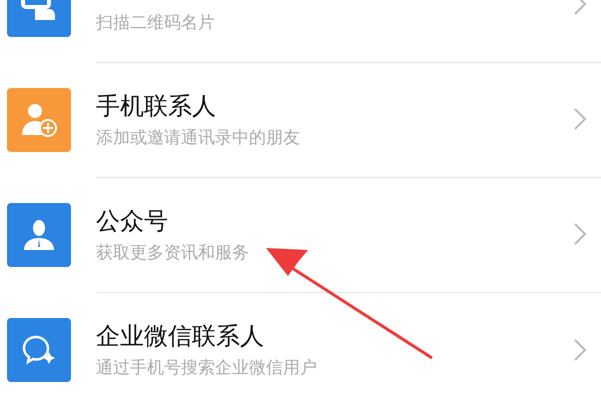 The image size is (601, 400). What do you see at coordinates (207, 368) in the screenshot?
I see `menu-subtitle: 通过手机号搜索企业微信用户` at bounding box center [207, 368].